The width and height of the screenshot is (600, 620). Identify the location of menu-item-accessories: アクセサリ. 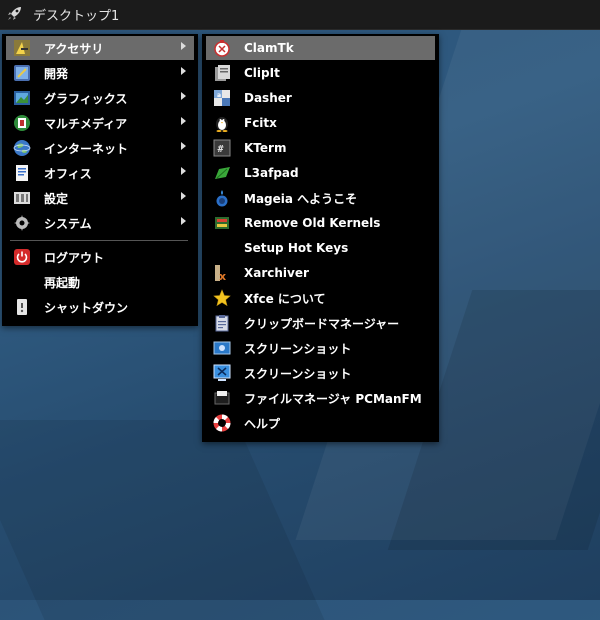
(100, 48).